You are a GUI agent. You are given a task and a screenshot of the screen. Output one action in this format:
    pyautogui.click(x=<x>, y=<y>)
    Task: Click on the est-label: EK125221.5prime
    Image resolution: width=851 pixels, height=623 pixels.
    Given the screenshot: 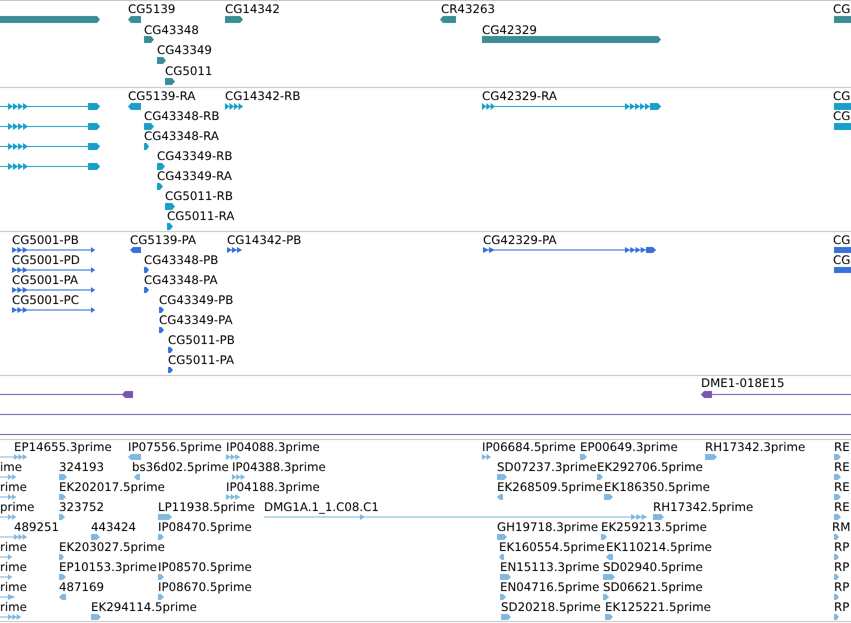 What is the action you would take?
    pyautogui.click(x=658, y=607)
    